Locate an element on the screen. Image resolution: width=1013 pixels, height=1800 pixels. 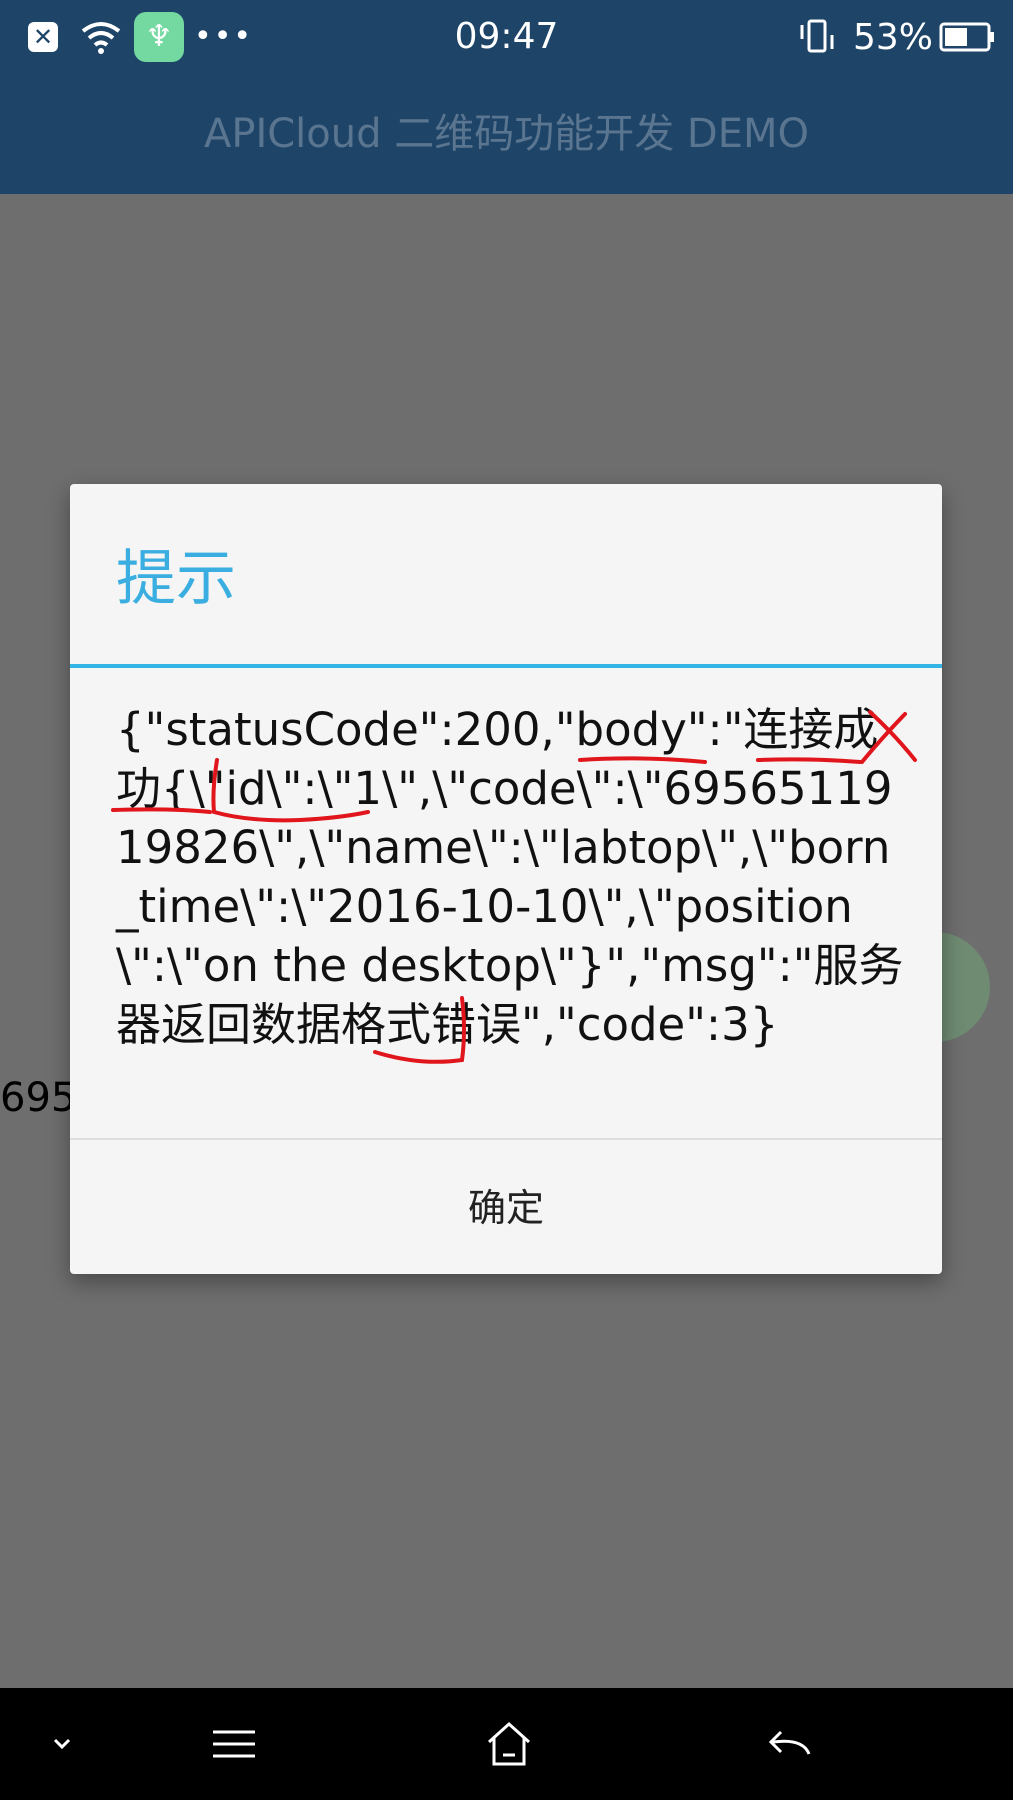
nav-chevron-down-button is located at coordinates (62, 1744).